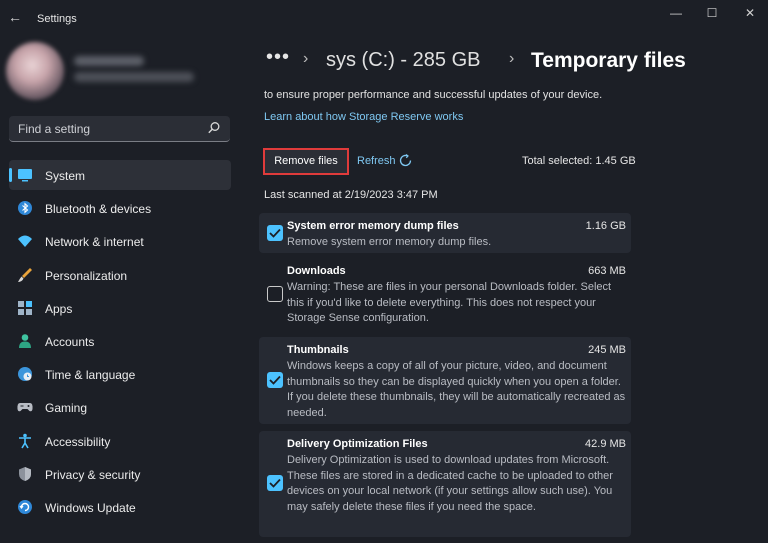 This screenshot has height=543, width=768. I want to click on apps-icon, so click(25, 307).